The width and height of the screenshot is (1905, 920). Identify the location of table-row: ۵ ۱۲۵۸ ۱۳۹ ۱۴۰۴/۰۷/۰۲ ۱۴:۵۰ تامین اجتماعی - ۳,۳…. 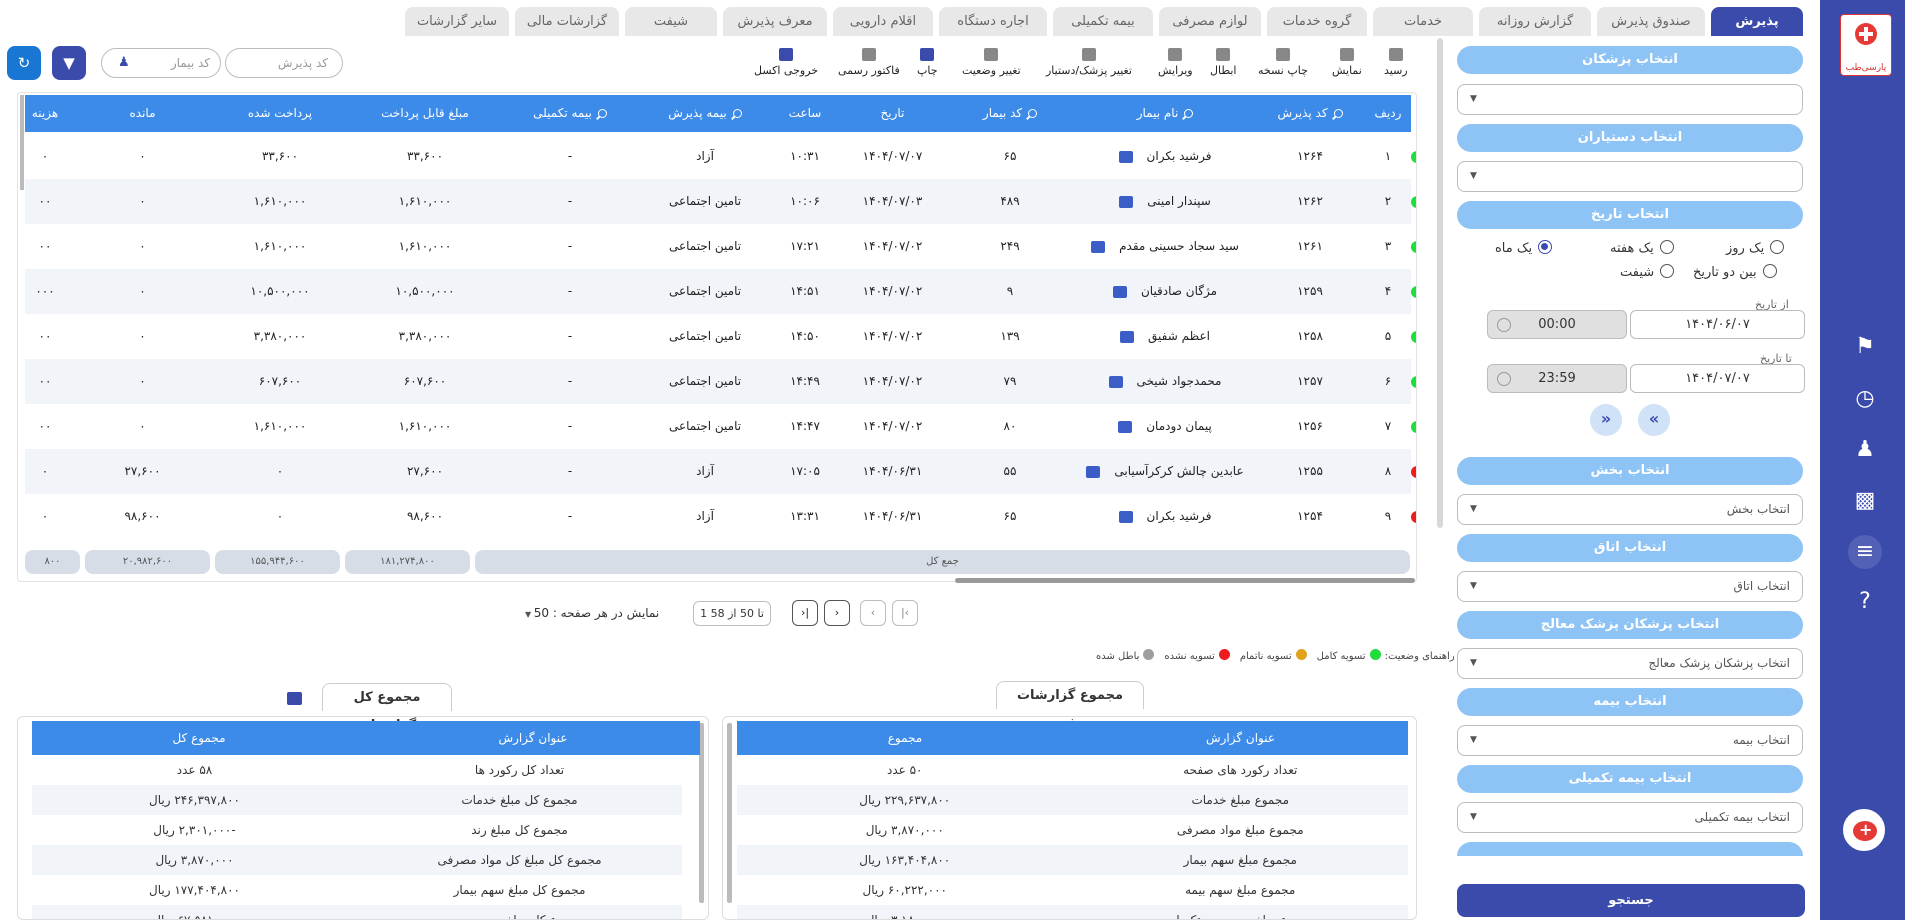
(720, 336).